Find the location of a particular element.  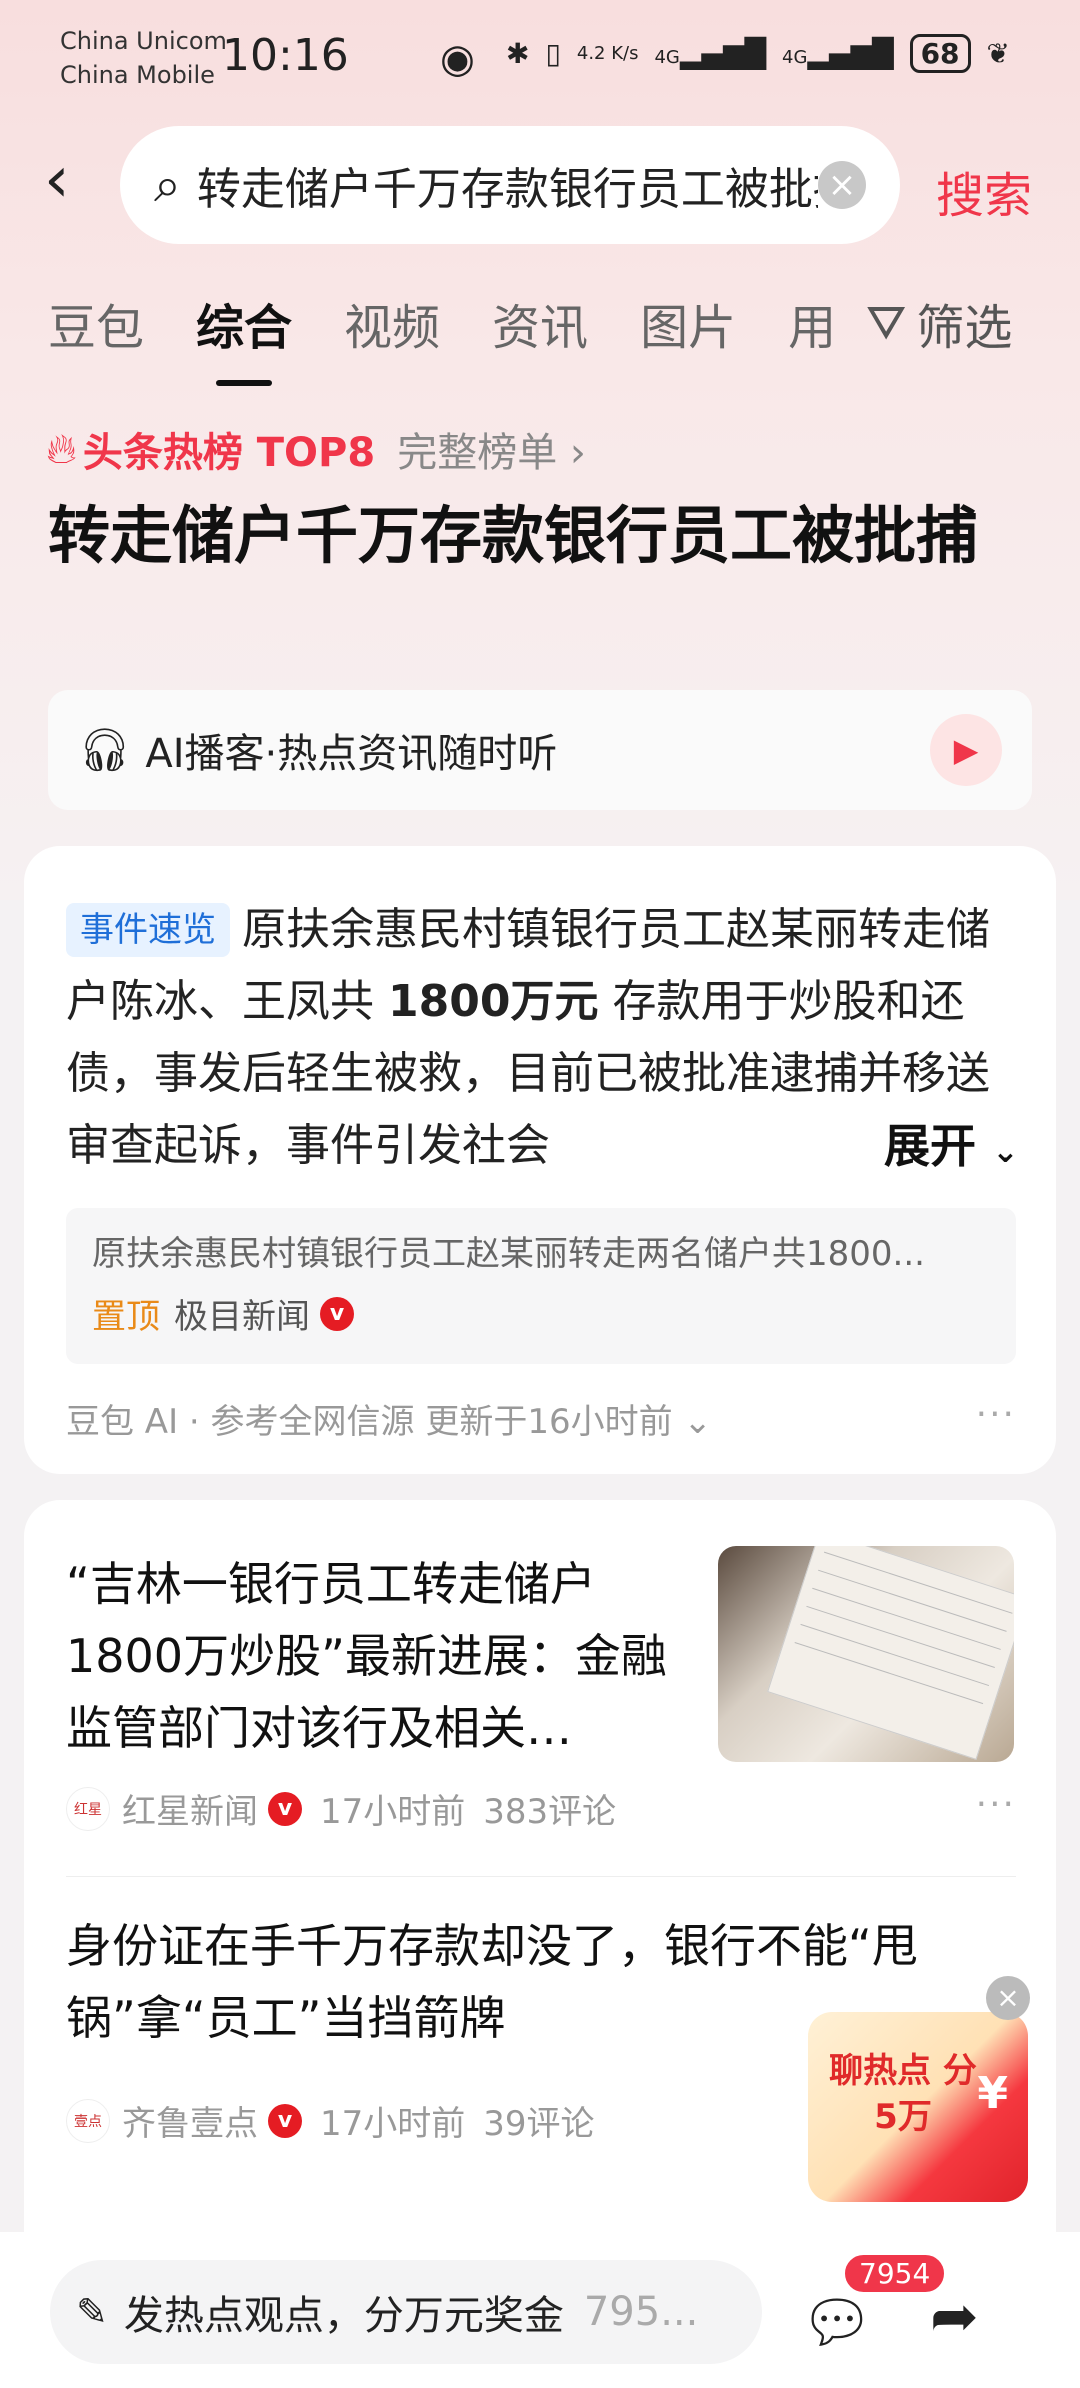

hot-list-header: 🔥︎ 头条热榜 TOP8 完整榜单 › is located at coordinates (316, 449).